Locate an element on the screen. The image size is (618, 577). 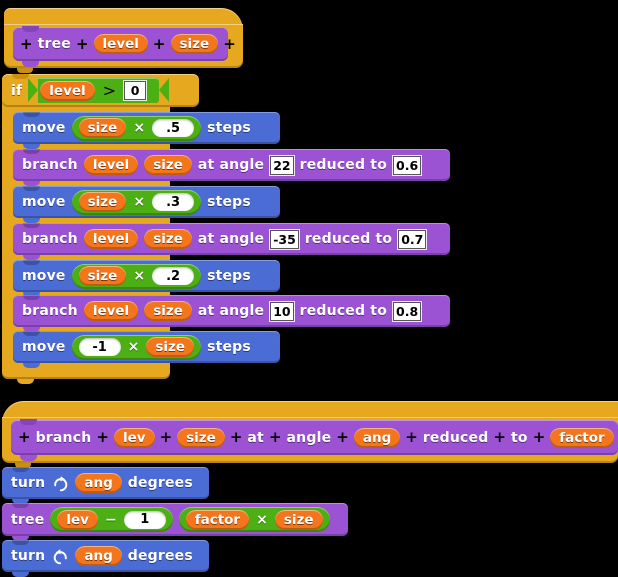
angle-value: -35 is located at coordinates (284, 239).